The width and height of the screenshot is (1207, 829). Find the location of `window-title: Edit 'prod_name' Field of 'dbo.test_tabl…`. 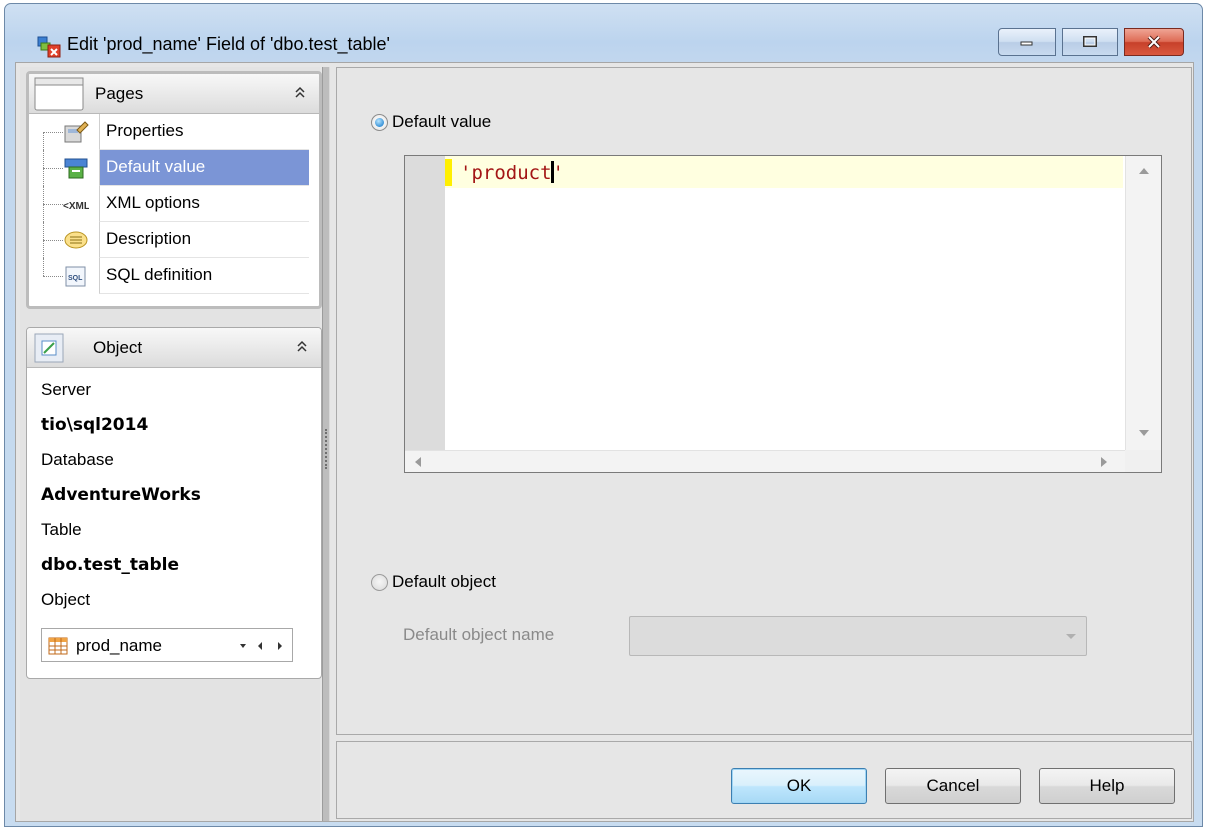

window-title: Edit 'prod_name' Field of 'dbo.test_tabl… is located at coordinates (228, 44).